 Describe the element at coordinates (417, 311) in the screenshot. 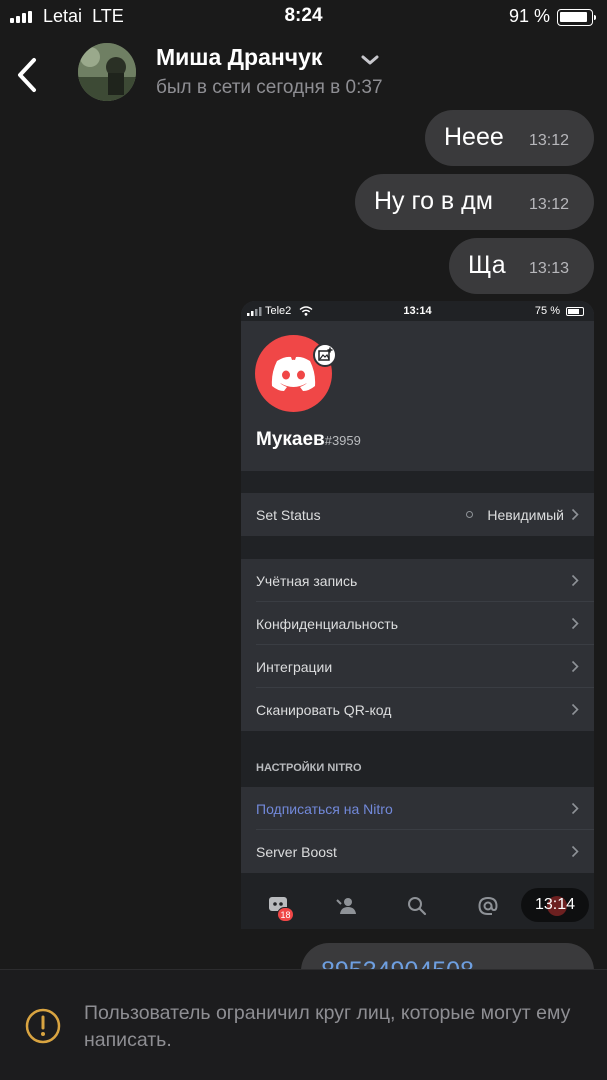

I see `screenshot-status-bar: Tele2 13:14 75 %` at that location.